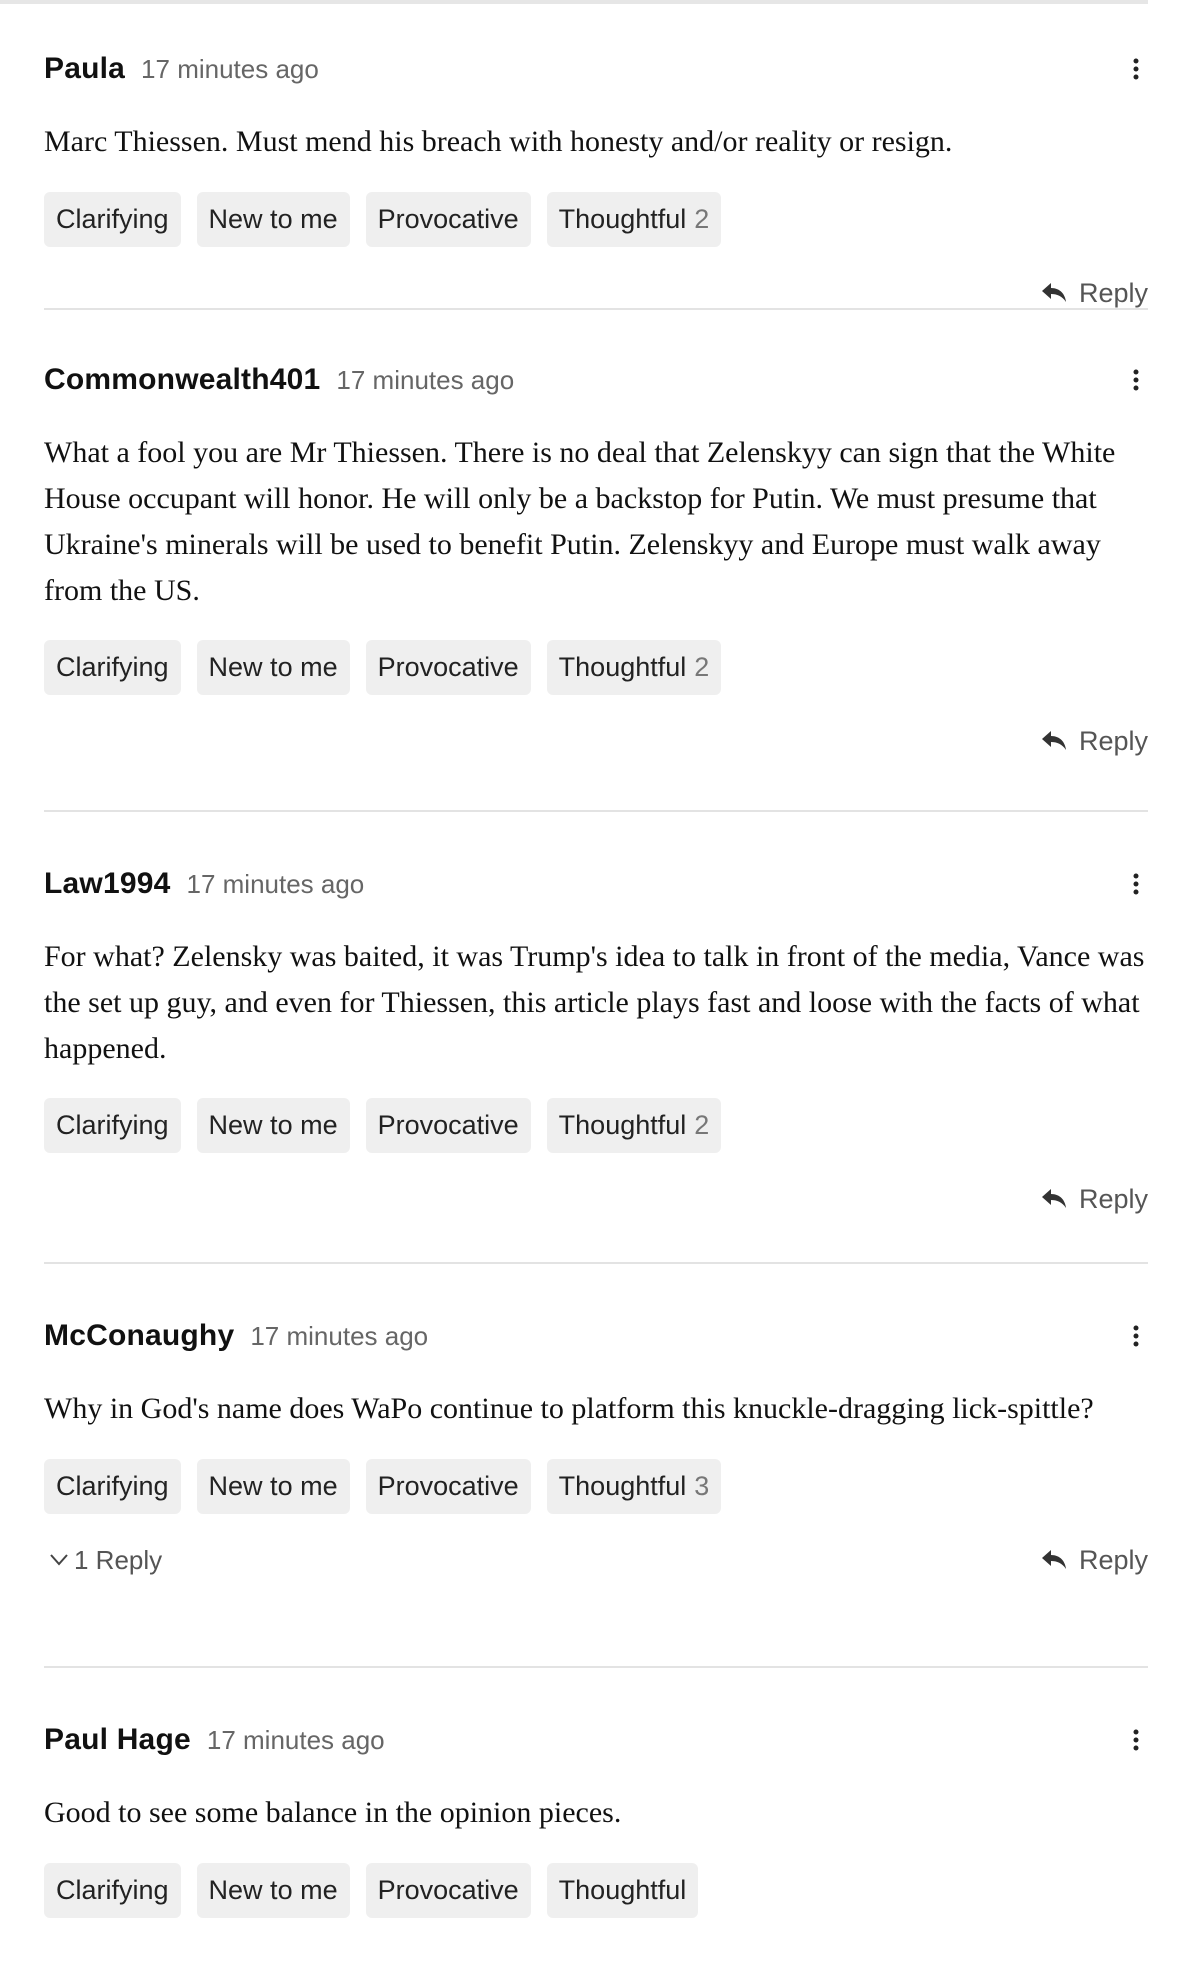 This screenshot has height=1968, width=1196. I want to click on replies-count-label: 1 Reply, so click(118, 1559).